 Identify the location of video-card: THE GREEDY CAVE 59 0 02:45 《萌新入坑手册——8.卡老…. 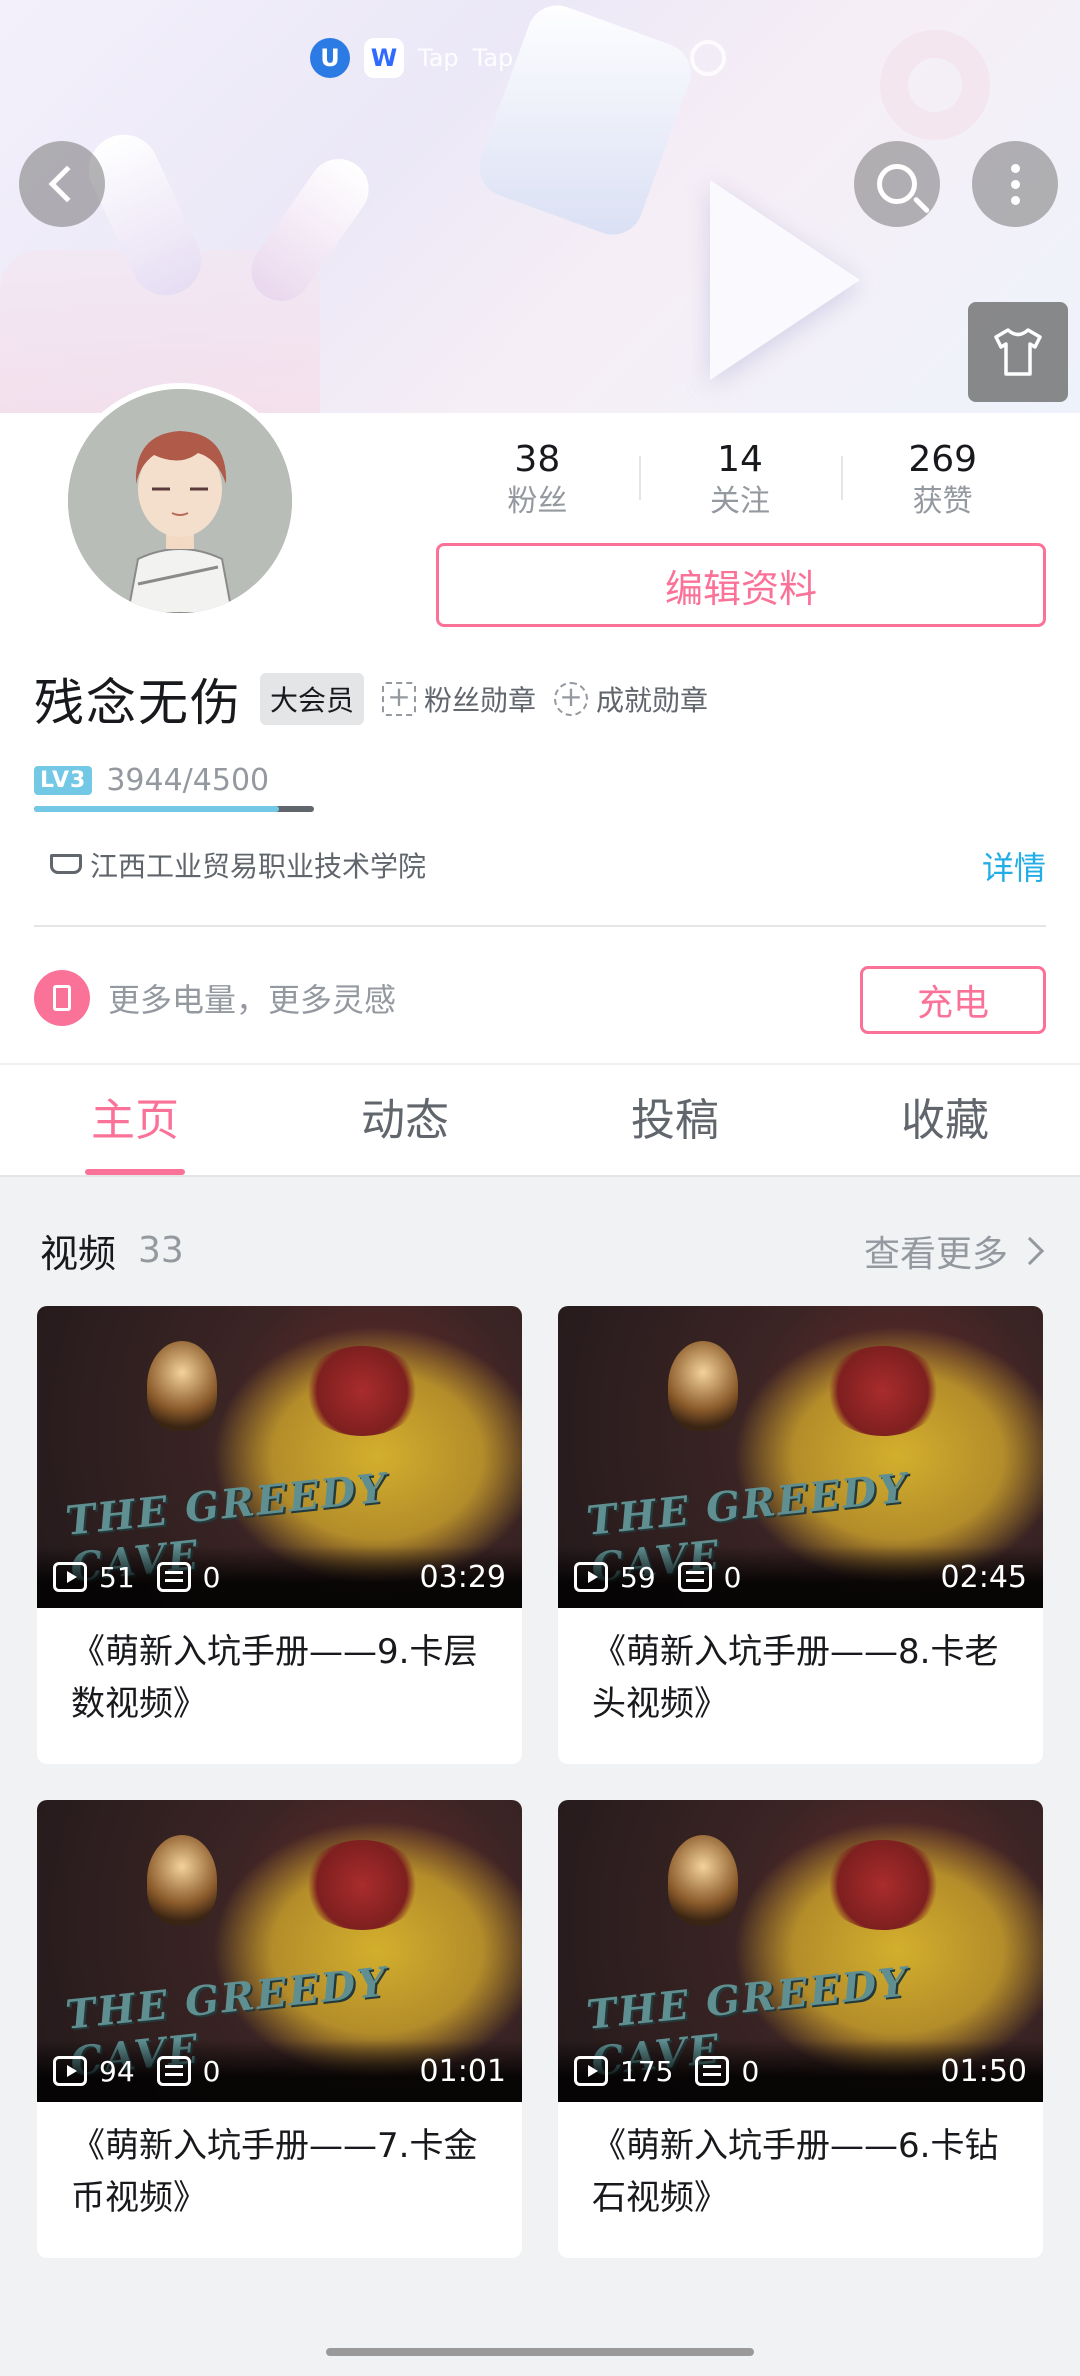
(800, 1535).